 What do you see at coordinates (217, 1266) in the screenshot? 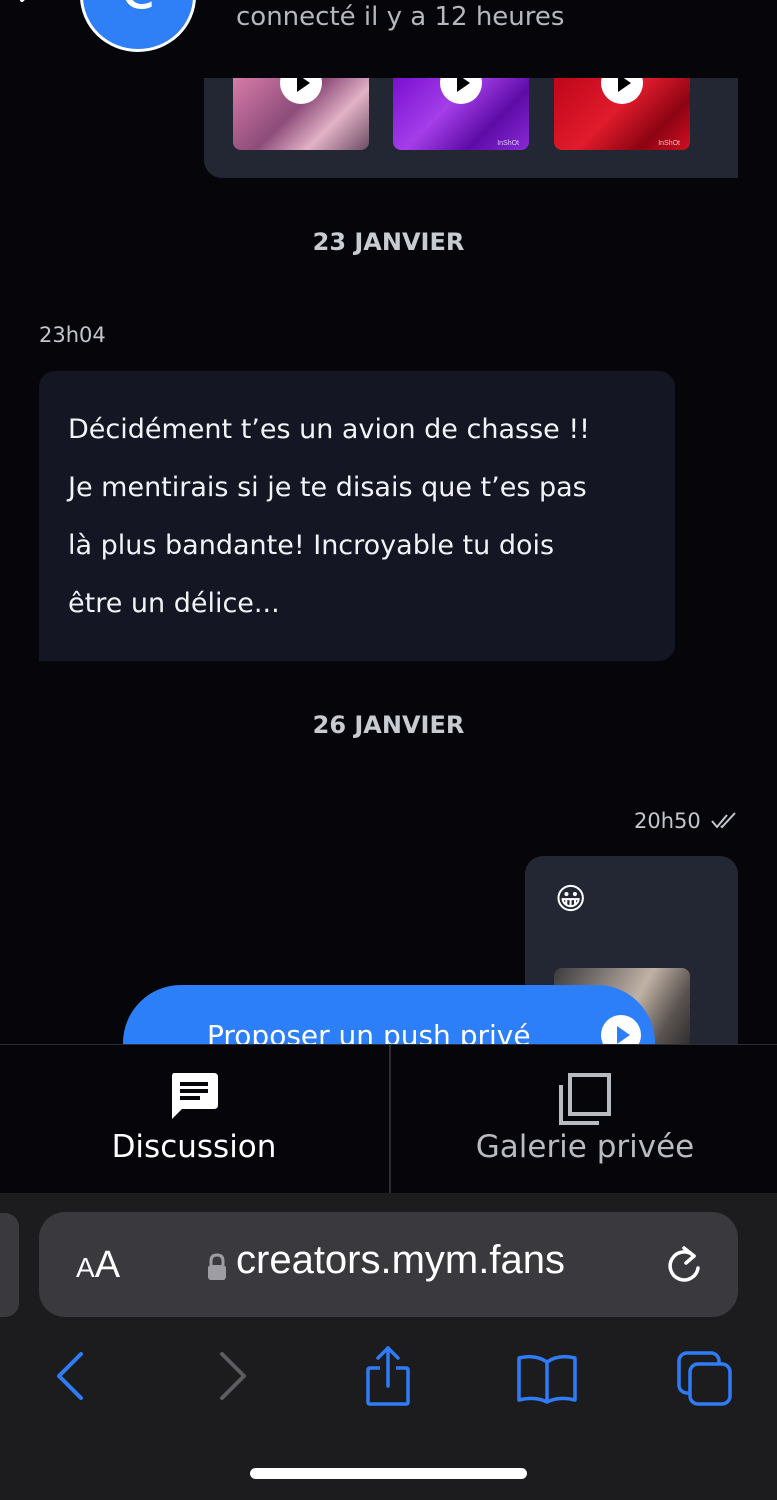
I see `lock-icon` at bounding box center [217, 1266].